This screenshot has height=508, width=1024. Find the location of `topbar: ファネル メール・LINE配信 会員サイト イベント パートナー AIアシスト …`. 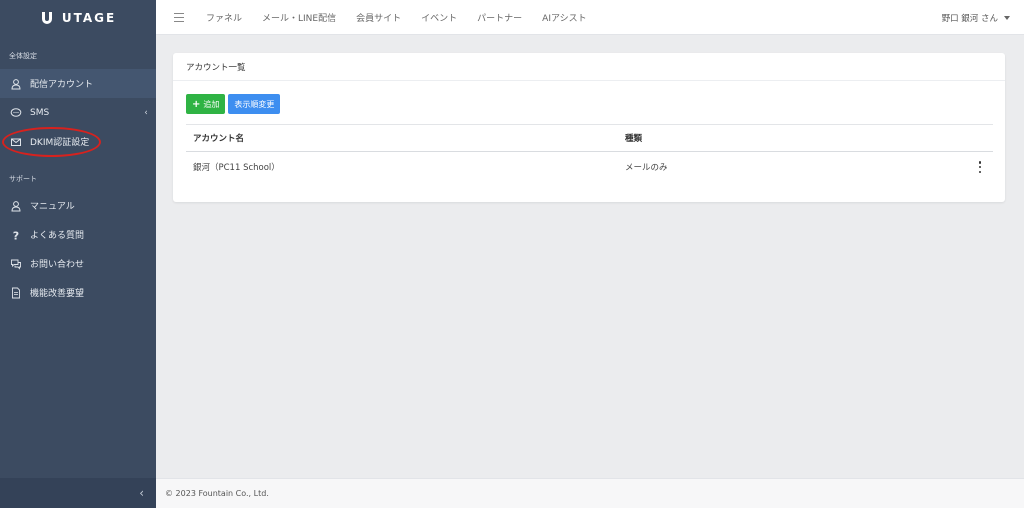

topbar: ファネル メール・LINE配信 会員サイト イベント パートナー AIアシスト … is located at coordinates (590, 17).